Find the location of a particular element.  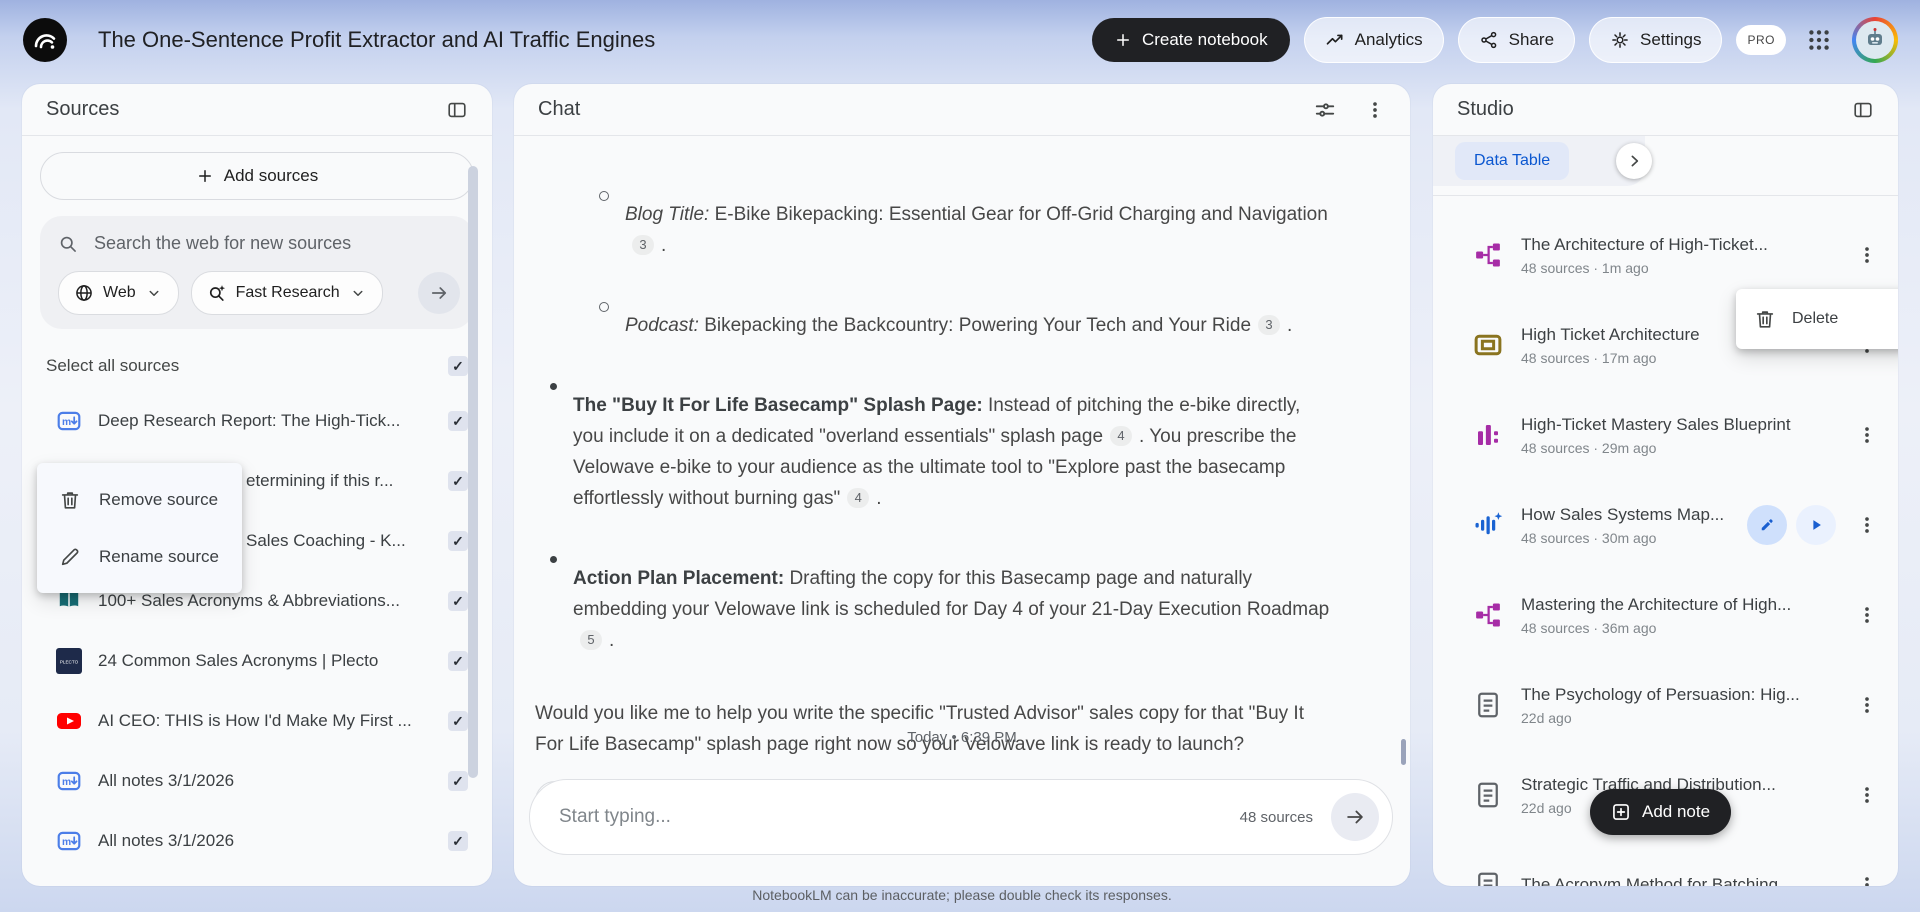

pro-badge: PRO is located at coordinates (1761, 40).